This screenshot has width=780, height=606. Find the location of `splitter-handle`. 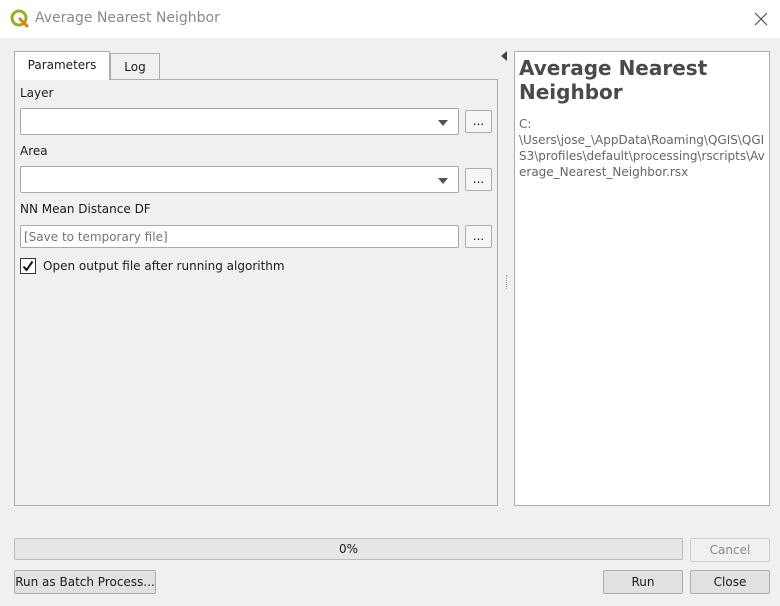

splitter-handle is located at coordinates (507, 282).